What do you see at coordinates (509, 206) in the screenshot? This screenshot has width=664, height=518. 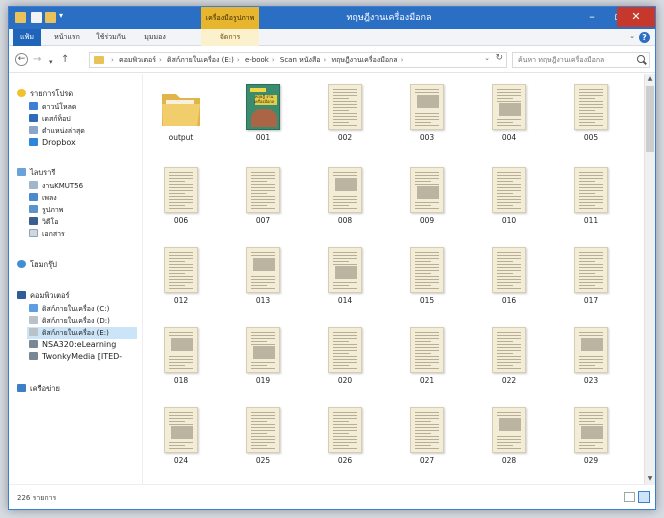 I see `file-item: 010` at bounding box center [509, 206].